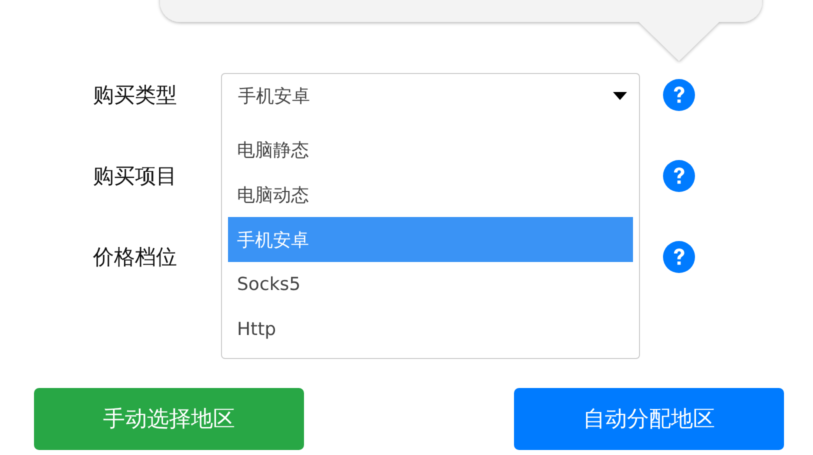 The image size is (813, 455). Describe the element at coordinates (135, 95) in the screenshot. I see `field-label: 购买类型` at that location.